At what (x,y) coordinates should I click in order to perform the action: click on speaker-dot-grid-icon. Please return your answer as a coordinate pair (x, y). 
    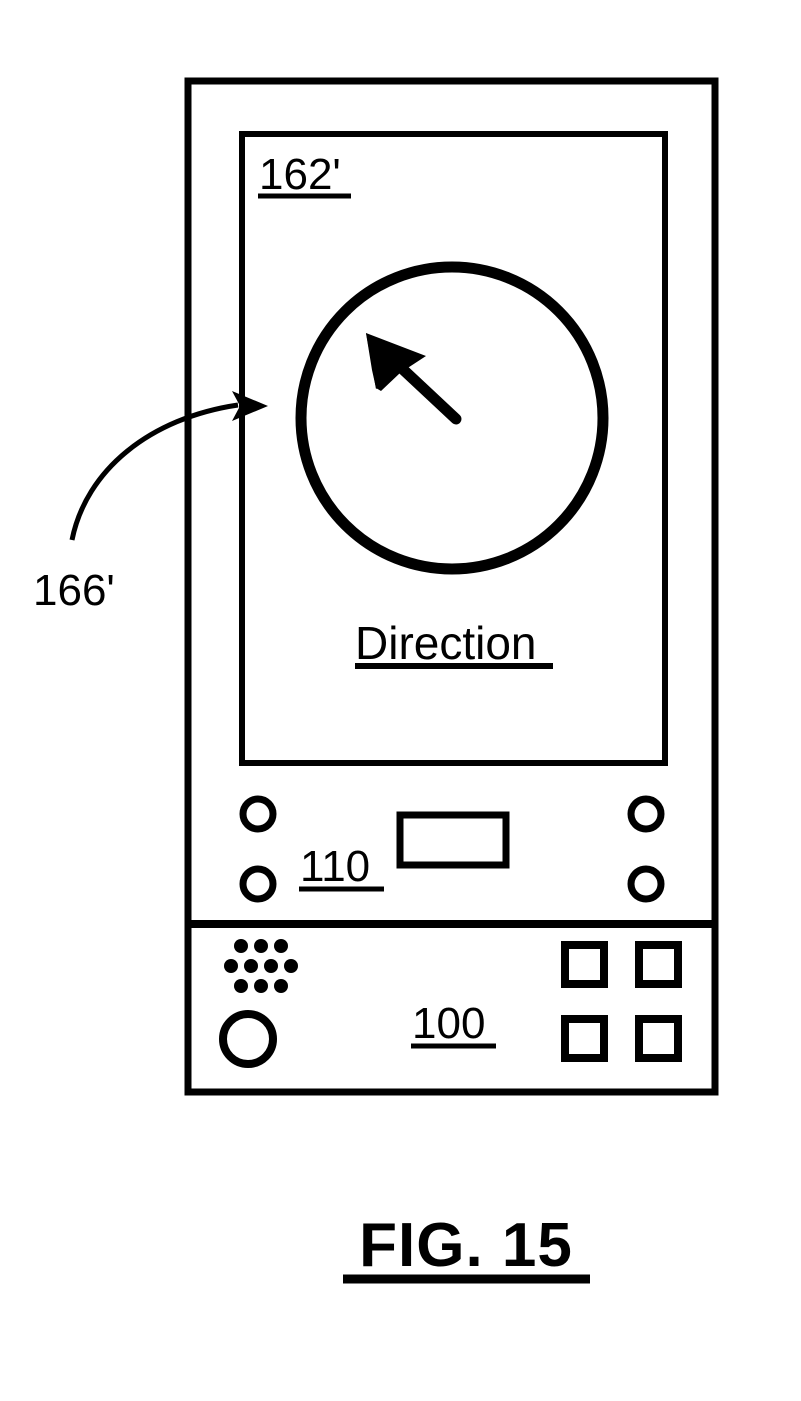
    Looking at the image, I should click on (261, 966).